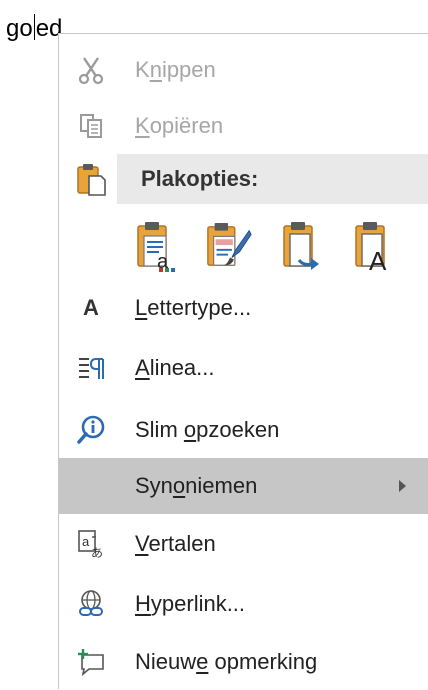 The width and height of the screenshot is (428, 690). What do you see at coordinates (91, 126) in the screenshot?
I see `copy-icon` at bounding box center [91, 126].